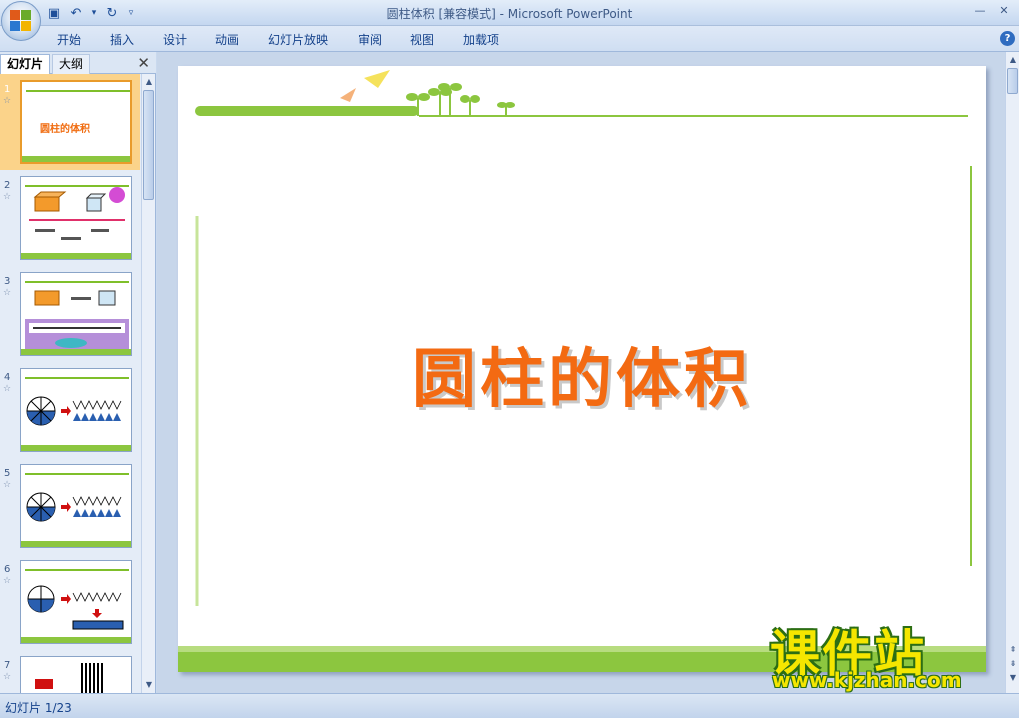  I want to click on previous-slide-icon: ⇞, so click(1013, 650).